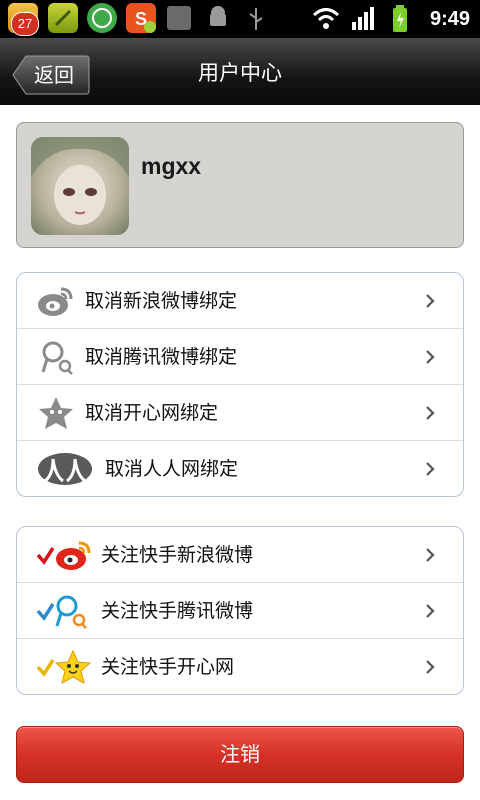  I want to click on tencent-weibo-check-icon, so click(61, 612).